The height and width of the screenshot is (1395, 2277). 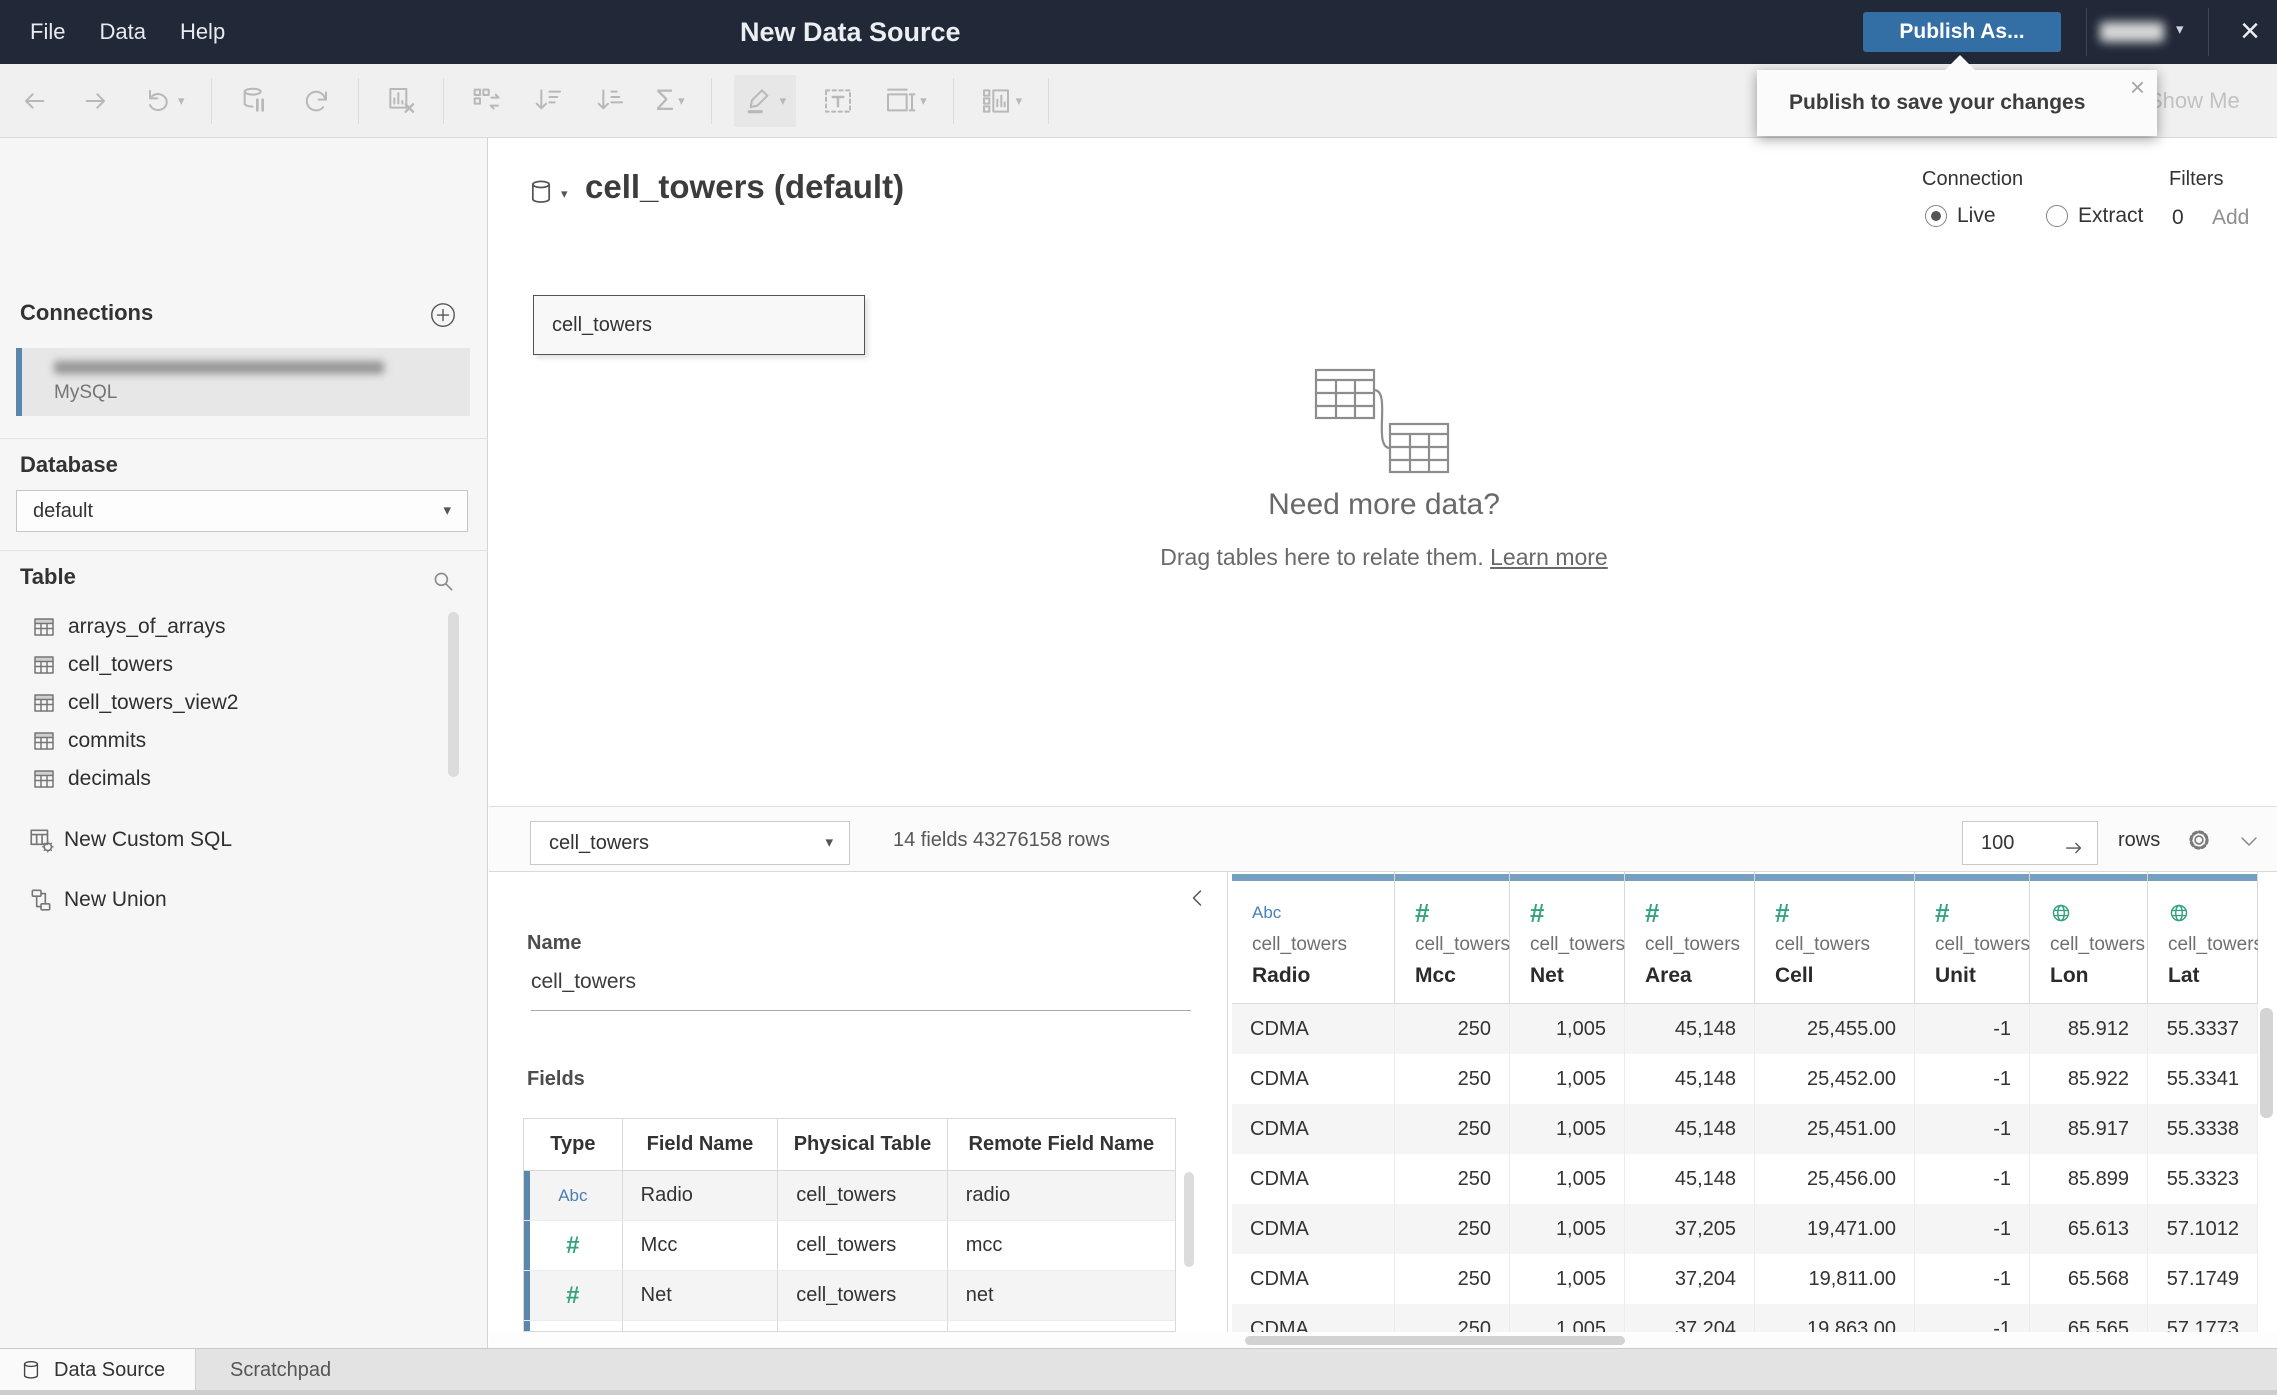 I want to click on field-row-net: # Net cell_towers net, so click(x=849, y=1296).